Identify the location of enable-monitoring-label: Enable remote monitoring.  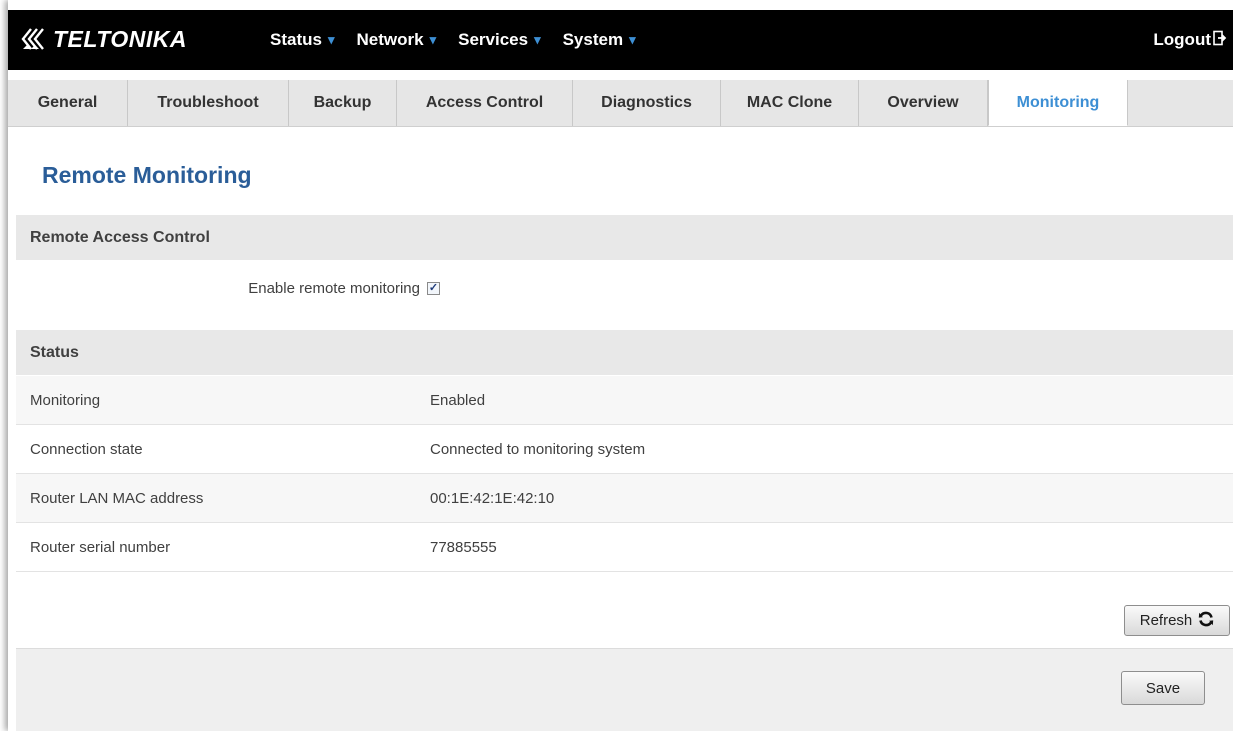
(334, 288).